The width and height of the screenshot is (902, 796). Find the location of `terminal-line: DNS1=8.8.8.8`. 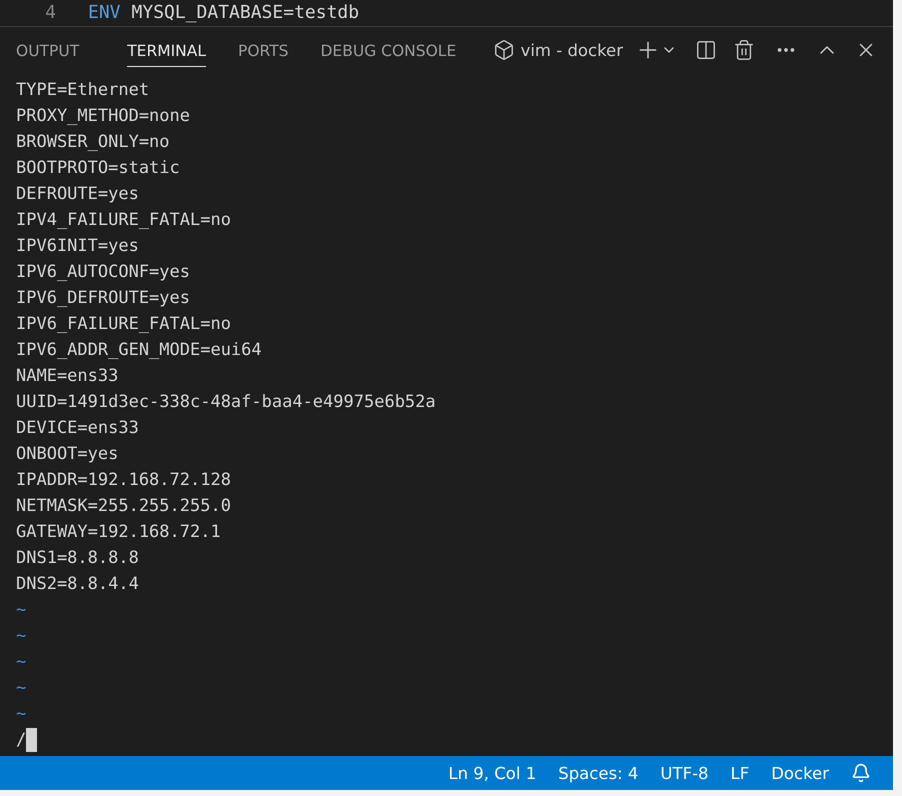

terminal-line: DNS1=8.8.8.8 is located at coordinates (77, 558).